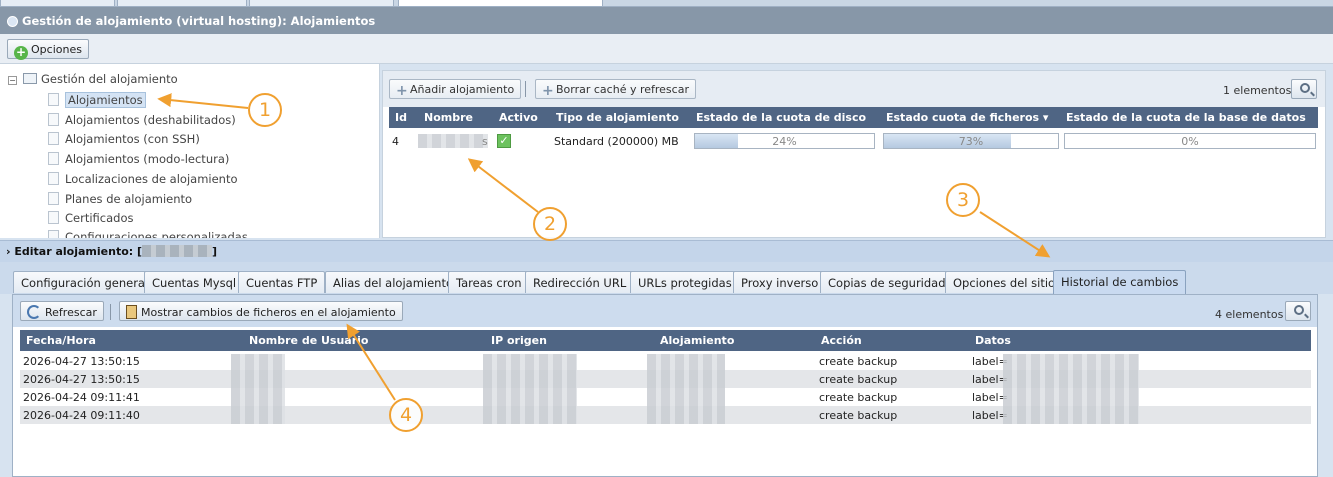 The height and width of the screenshot is (477, 1333). I want to click on tab-alias: Alias del alojamiento, so click(393, 282).